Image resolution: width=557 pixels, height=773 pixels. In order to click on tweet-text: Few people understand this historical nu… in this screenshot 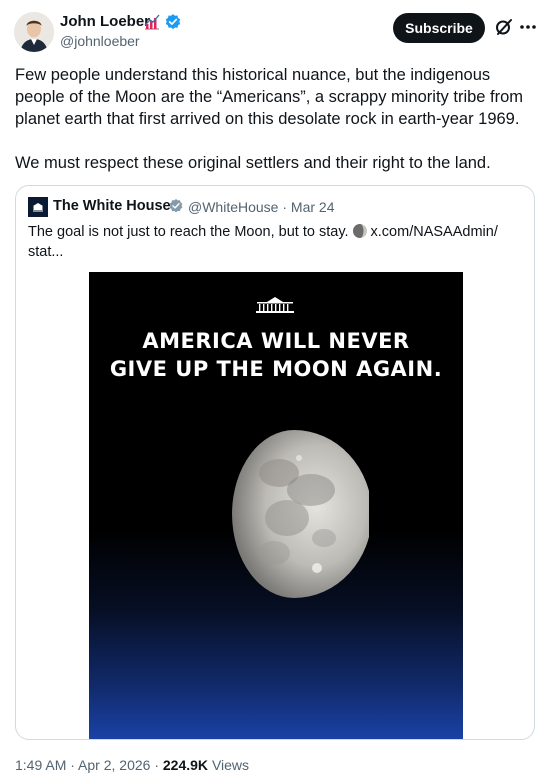, I will do `click(279, 119)`.